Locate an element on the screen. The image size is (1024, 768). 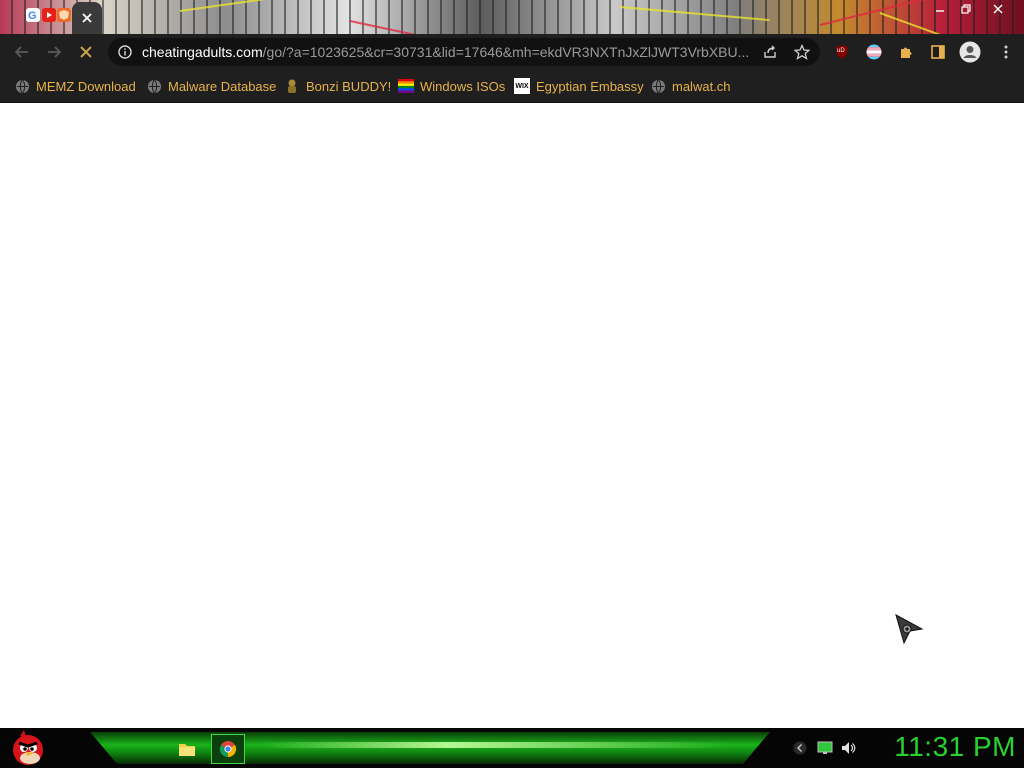
bookmark-label: Windows ISOs is located at coordinates (463, 86).